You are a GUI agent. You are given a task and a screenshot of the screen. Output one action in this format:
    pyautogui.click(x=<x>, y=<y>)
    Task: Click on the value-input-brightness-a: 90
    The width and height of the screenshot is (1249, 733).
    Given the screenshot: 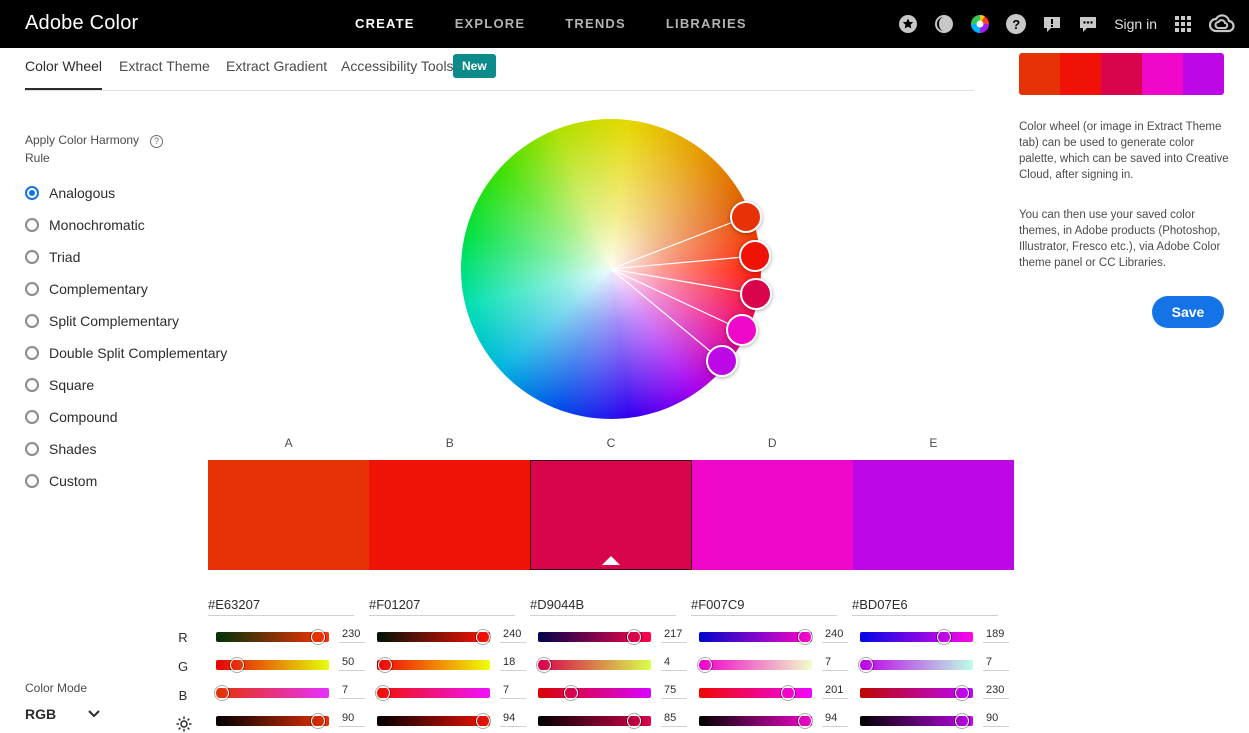 What is the action you would take?
    pyautogui.click(x=352, y=719)
    